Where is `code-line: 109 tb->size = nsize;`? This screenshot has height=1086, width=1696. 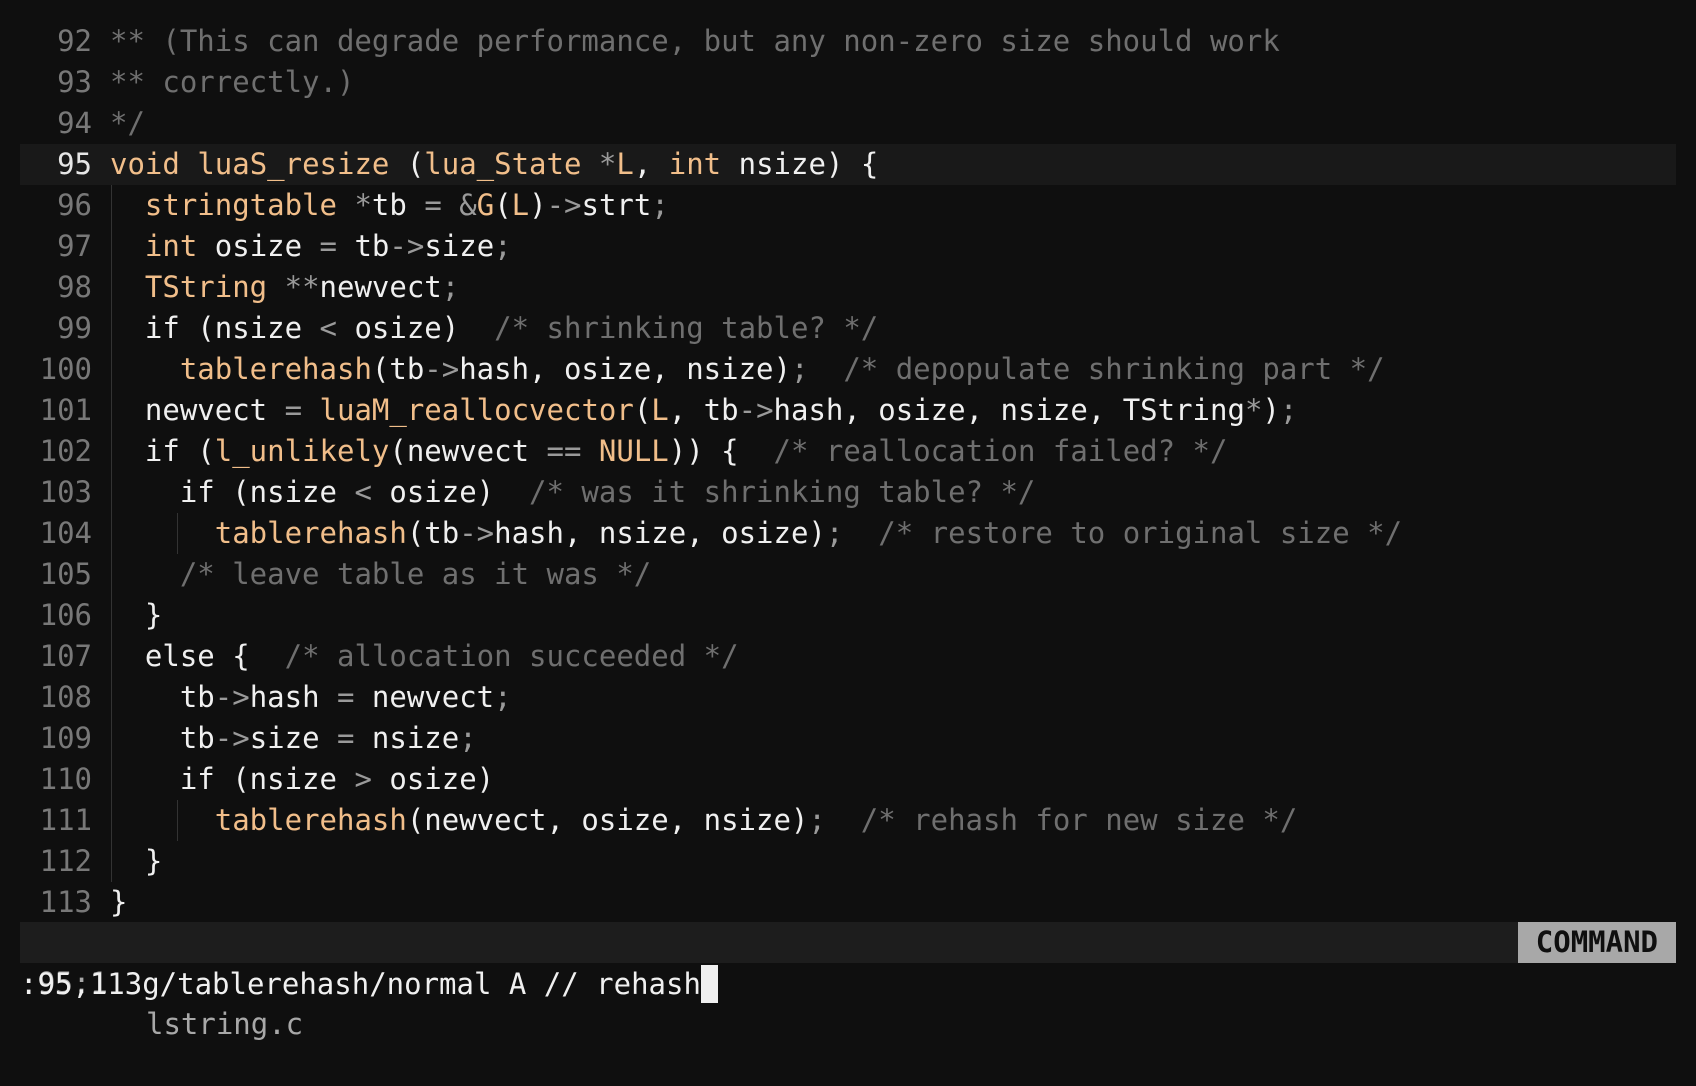 code-line: 109 tb->size = nsize; is located at coordinates (848, 738).